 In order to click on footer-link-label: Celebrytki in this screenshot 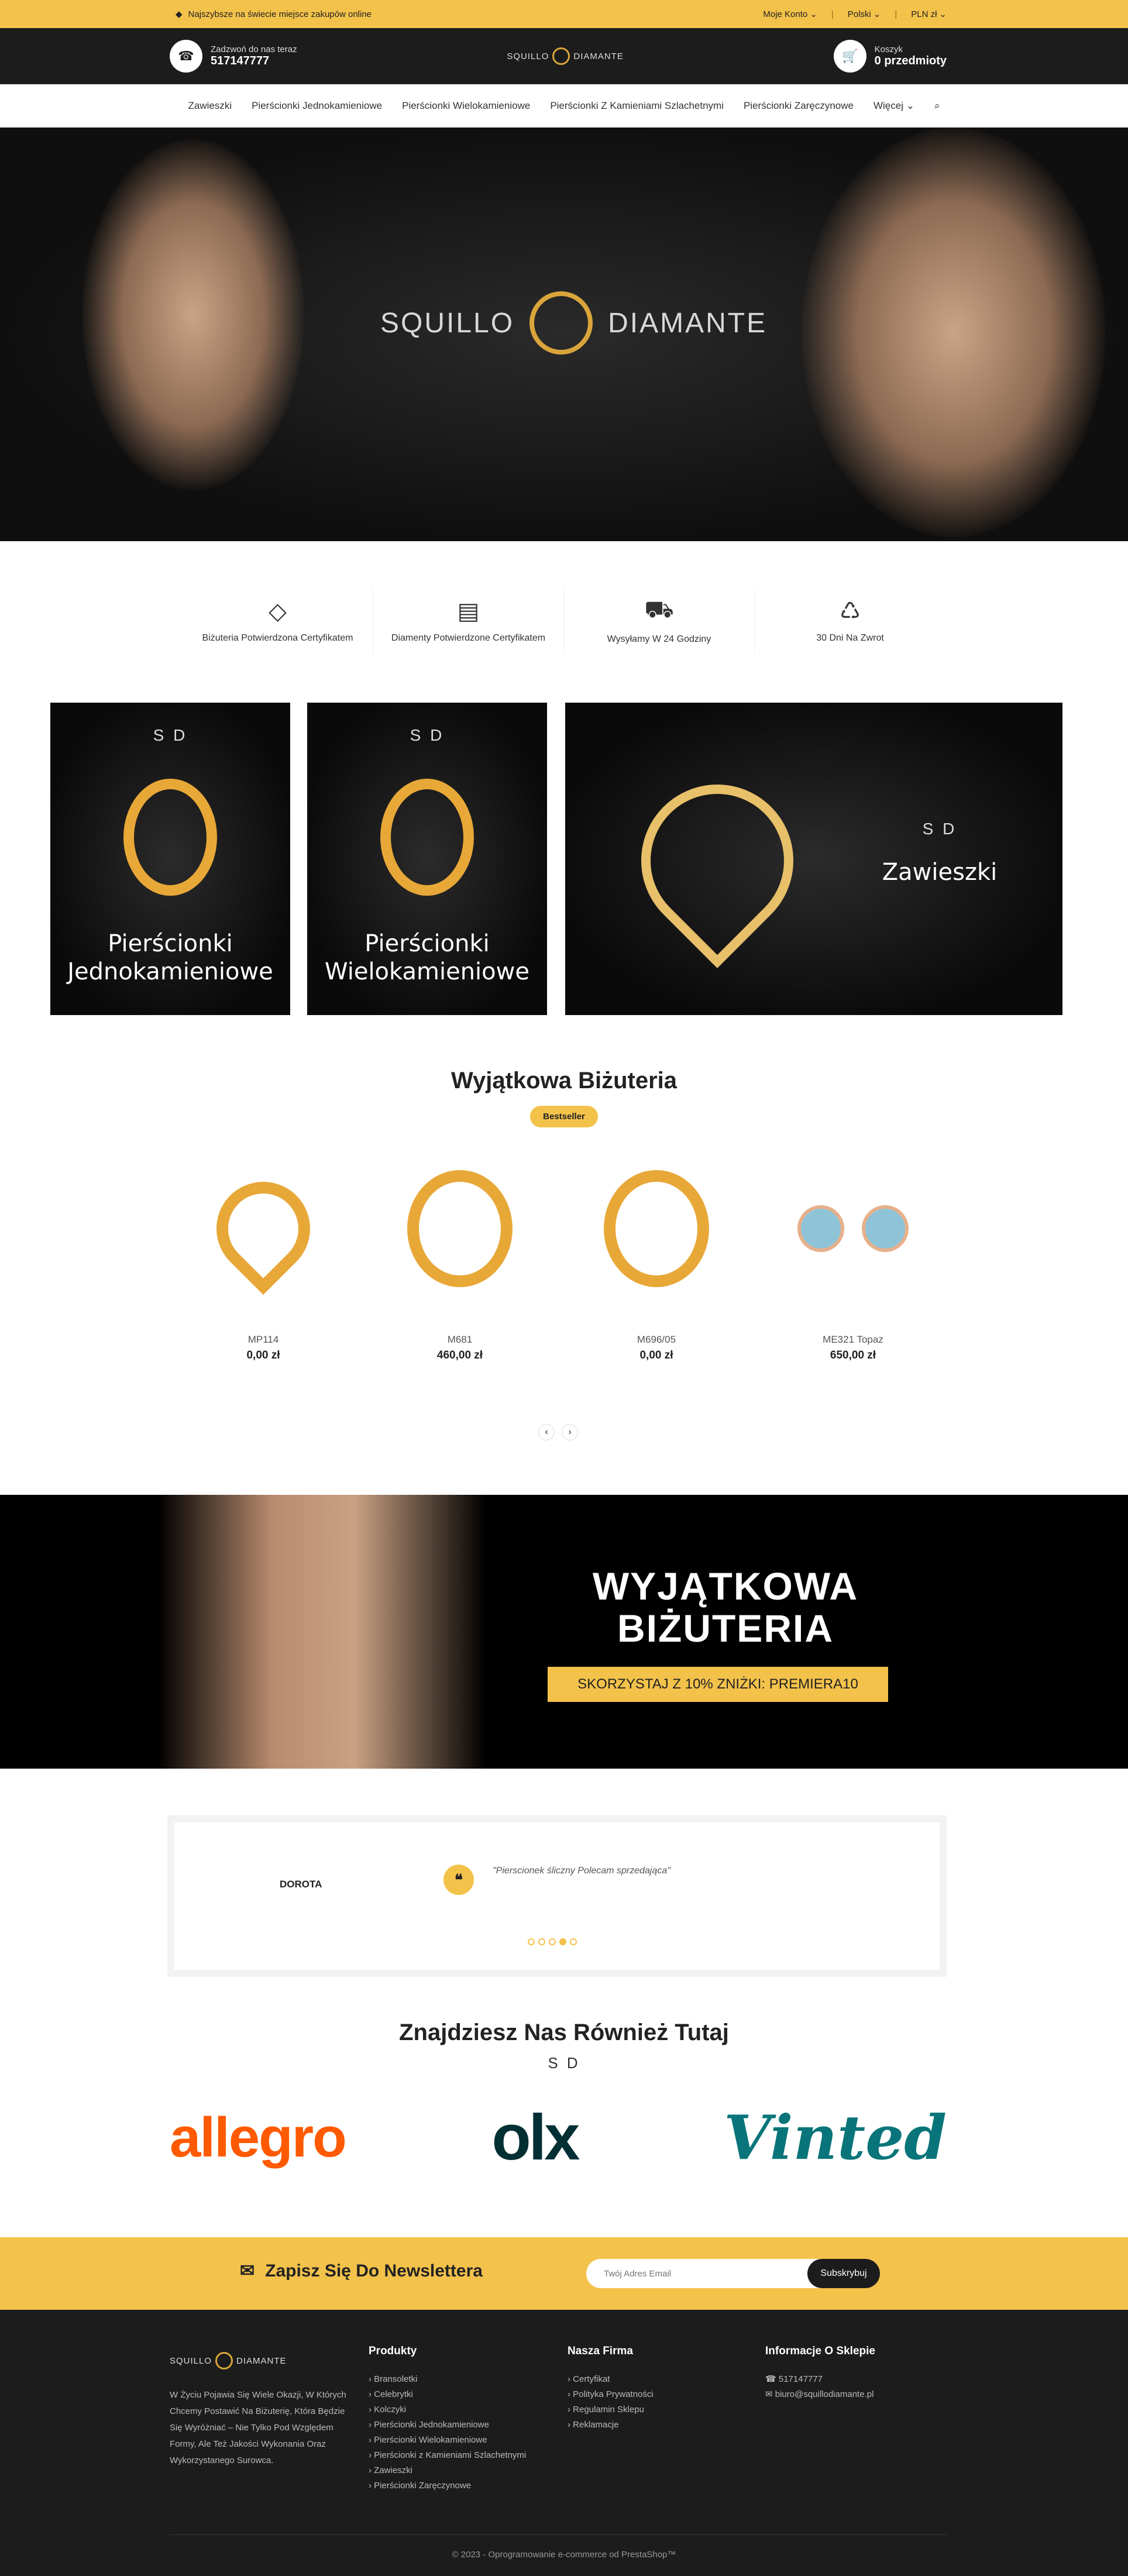, I will do `click(393, 2394)`.